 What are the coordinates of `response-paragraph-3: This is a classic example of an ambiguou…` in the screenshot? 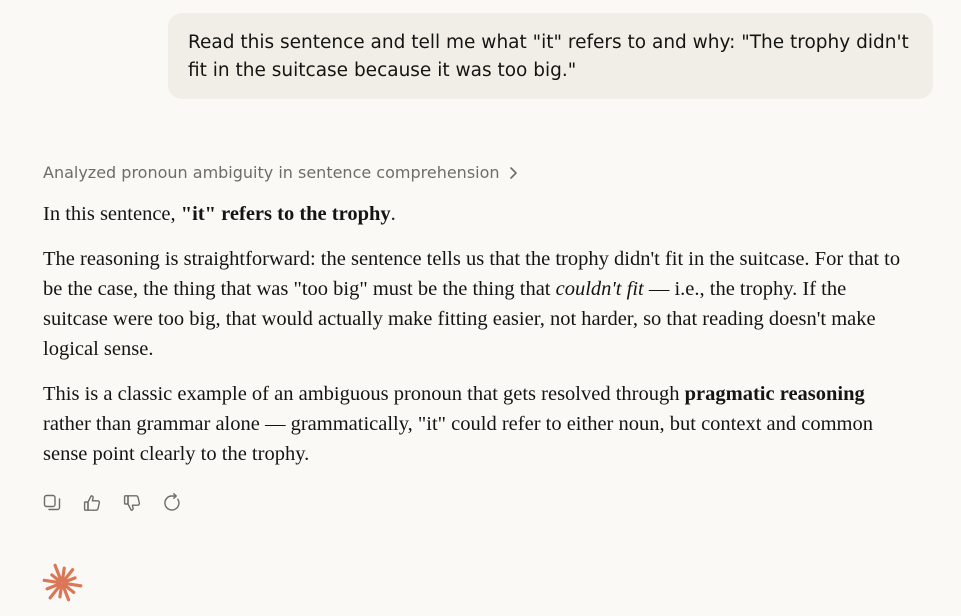 It's located at (473, 424).